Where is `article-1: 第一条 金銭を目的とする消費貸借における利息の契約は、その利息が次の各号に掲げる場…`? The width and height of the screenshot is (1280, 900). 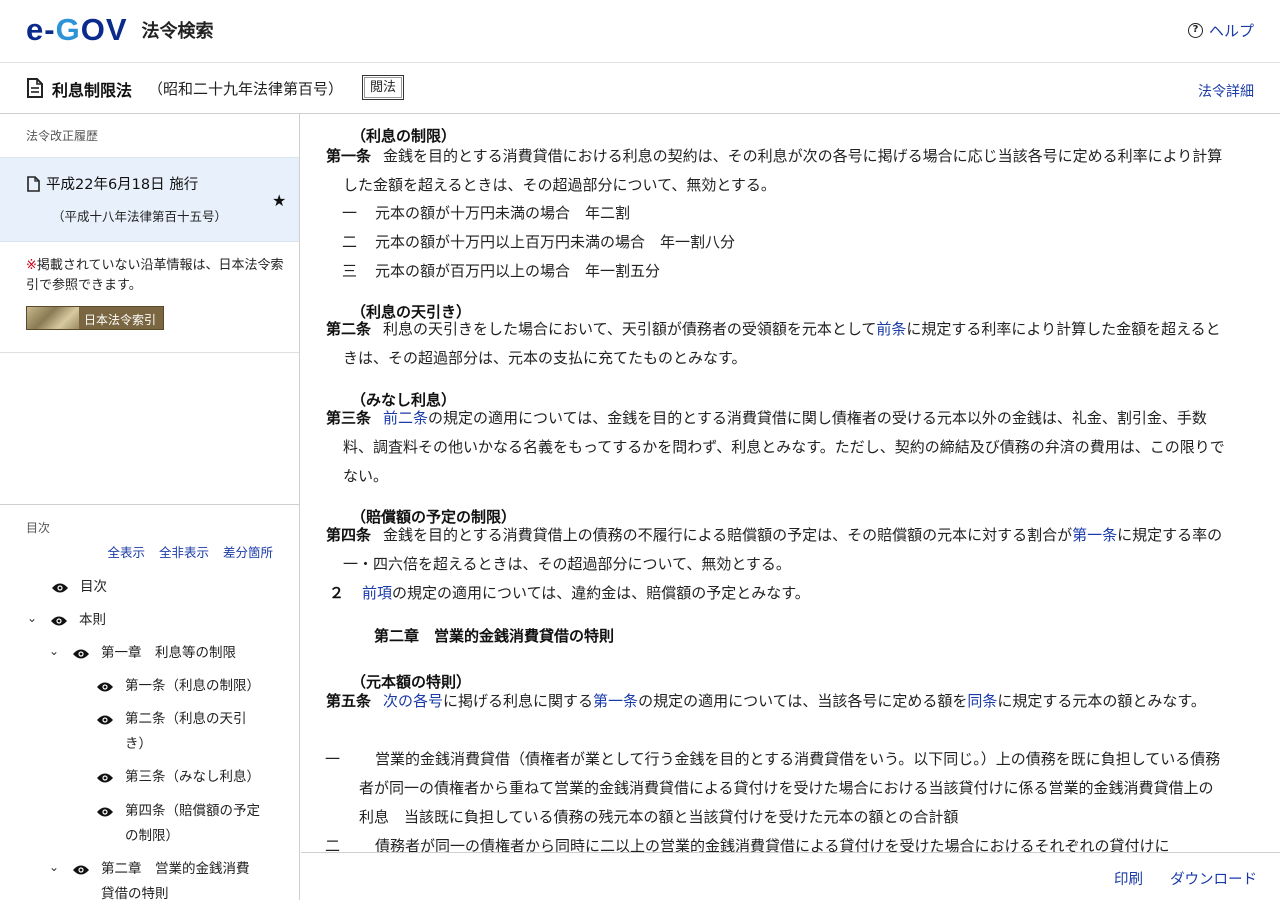 article-1: 第一条 金銭を目的とする消費貸借における利息の契約は、その利息が次の各号に掲げる場… is located at coordinates (774, 170).